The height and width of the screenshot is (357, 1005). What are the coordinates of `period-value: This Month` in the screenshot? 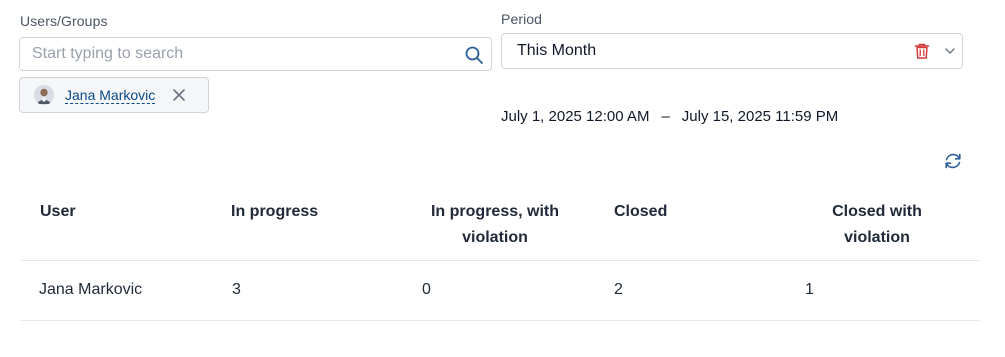 It's located at (557, 50).